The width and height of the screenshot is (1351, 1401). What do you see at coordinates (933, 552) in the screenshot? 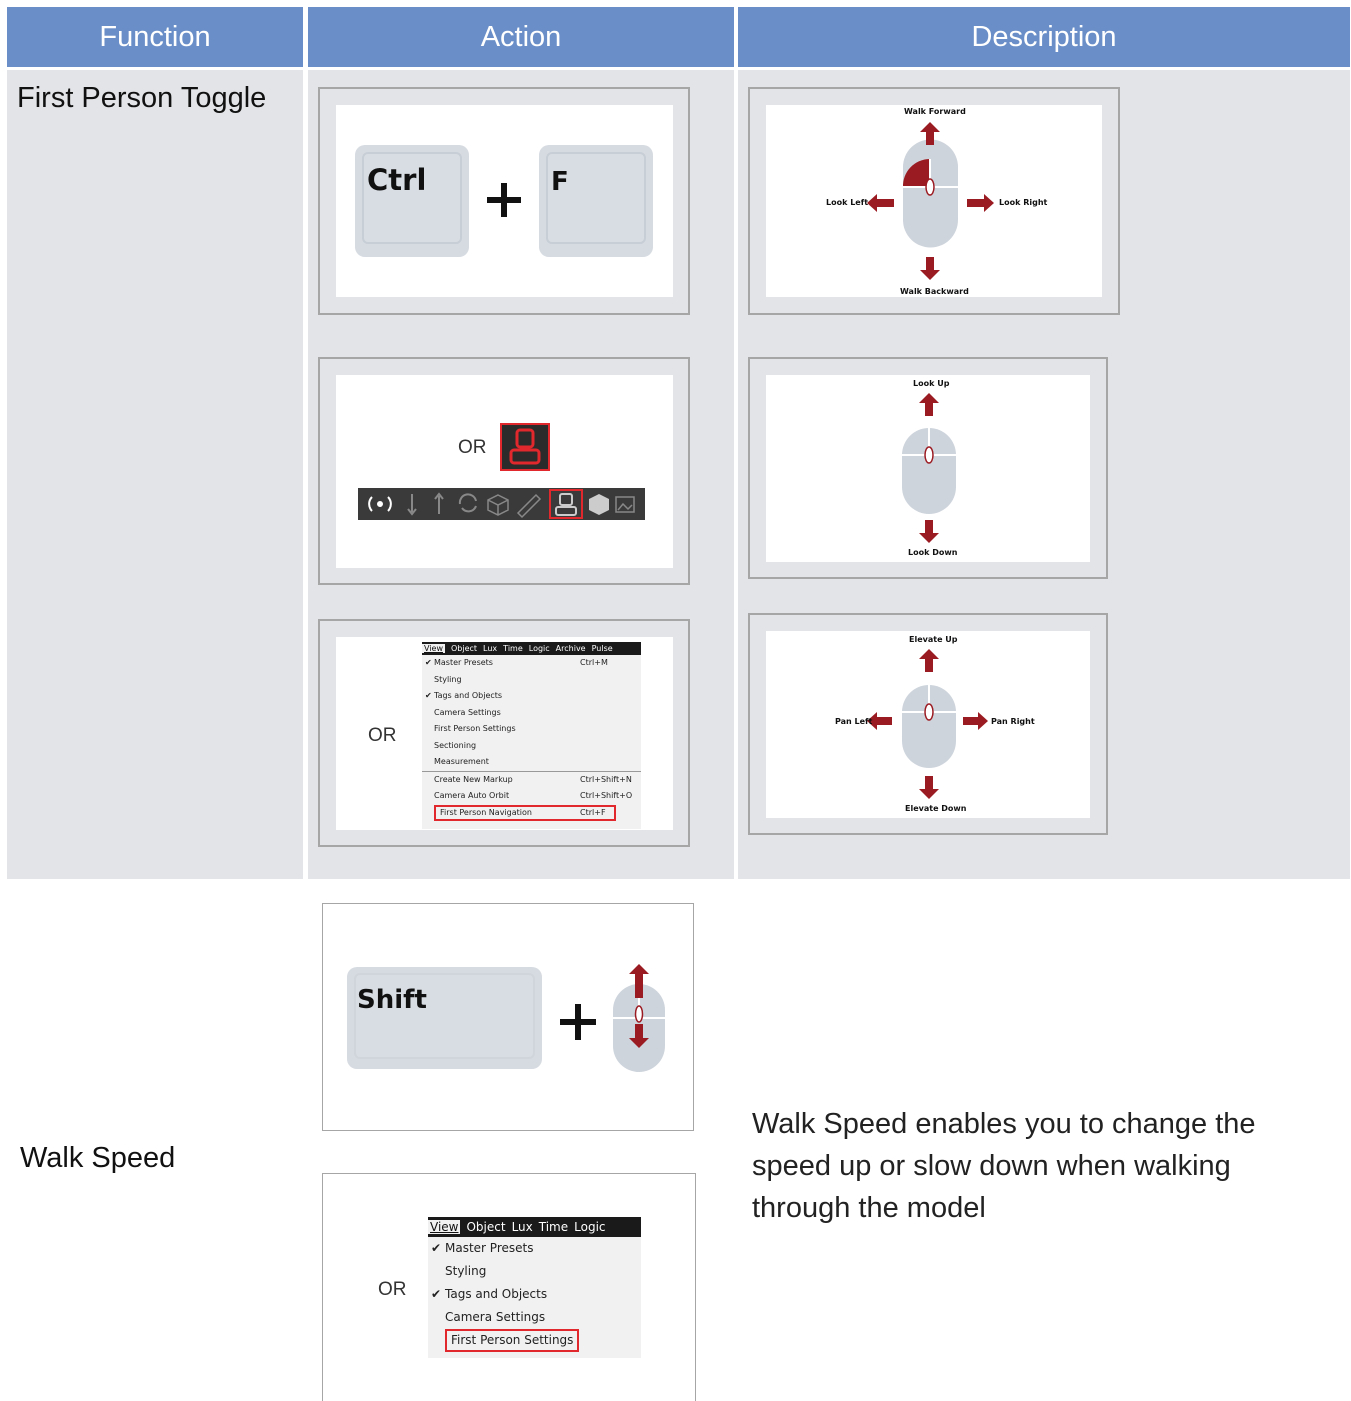
I see `look-down-label: Look Down` at bounding box center [933, 552].